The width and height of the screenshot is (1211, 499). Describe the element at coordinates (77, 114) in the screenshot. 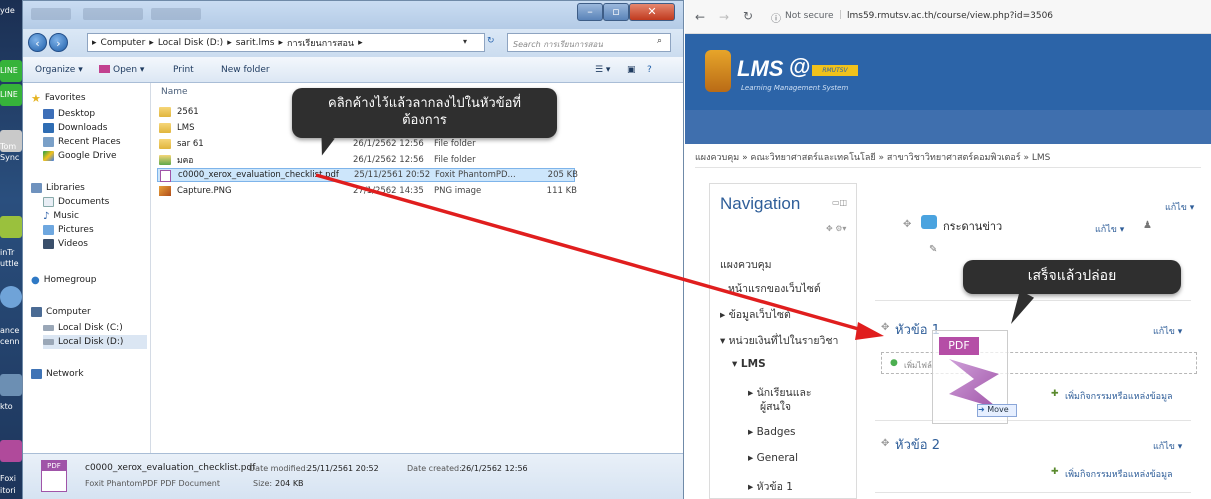

I see `nav-label: Desktop` at that location.